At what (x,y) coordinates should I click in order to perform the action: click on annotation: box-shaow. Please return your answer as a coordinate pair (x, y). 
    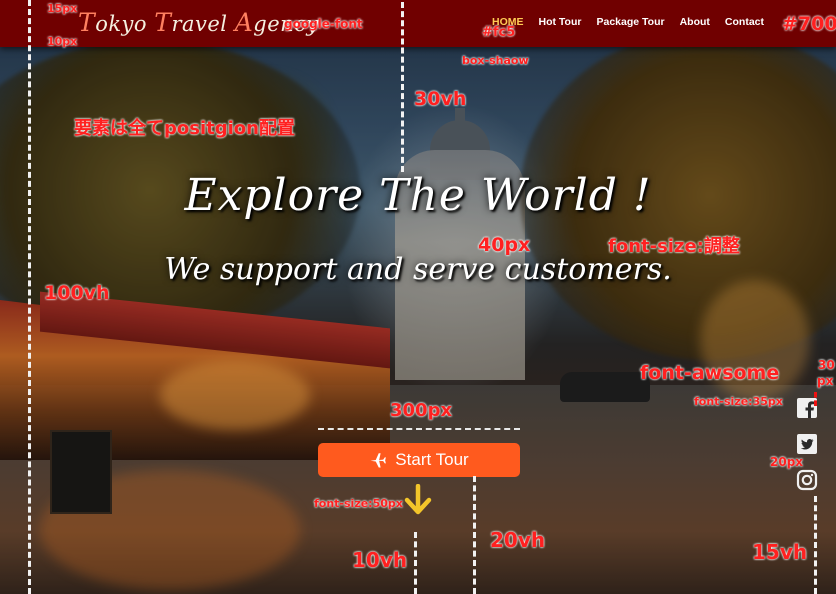
    Looking at the image, I should click on (495, 60).